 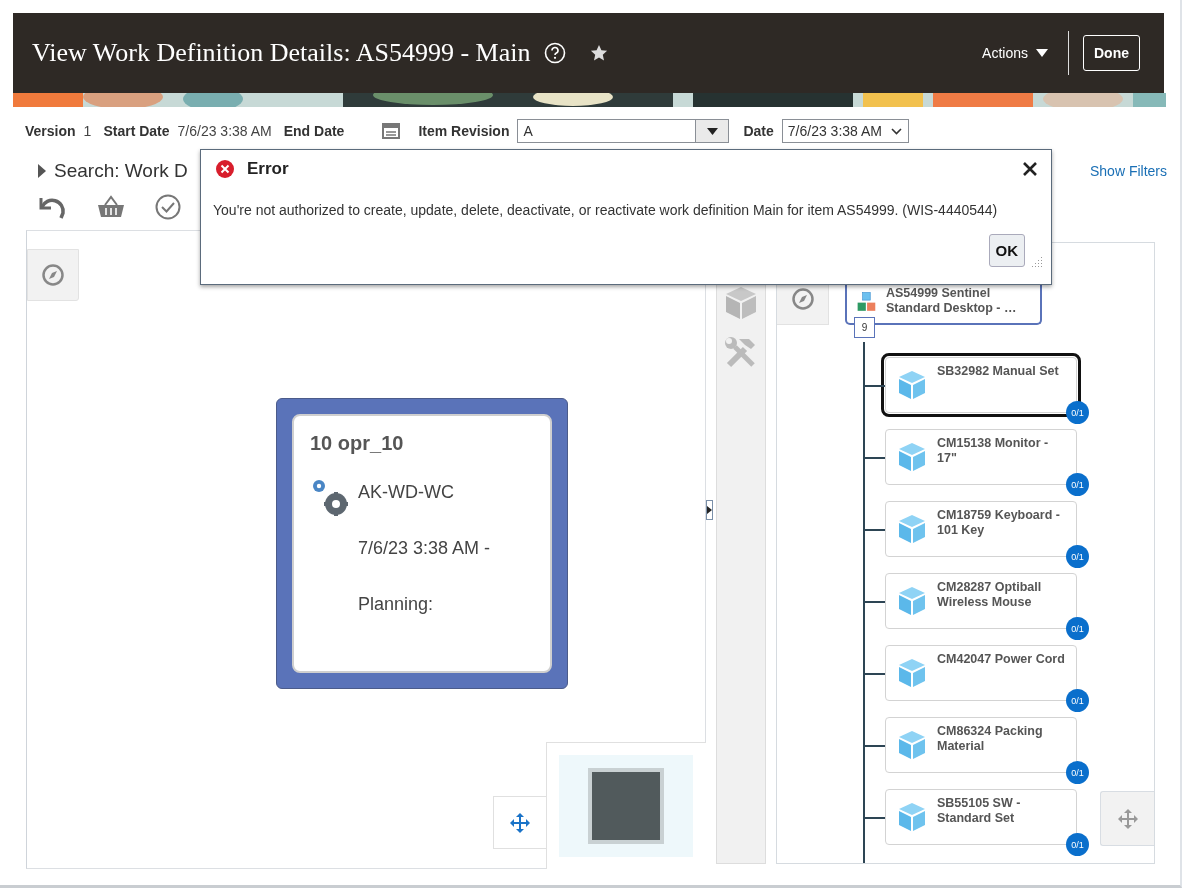 I want to click on end-date-label: End Date, so click(x=314, y=131).